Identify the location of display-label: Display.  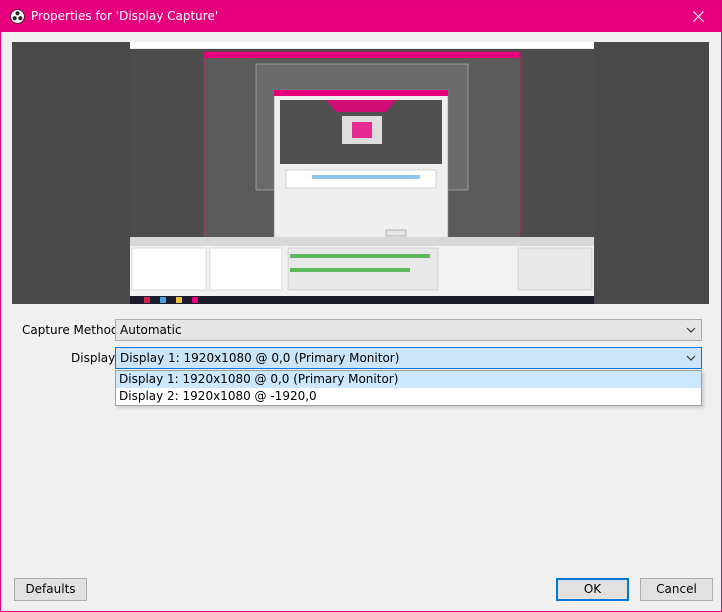
(93, 358).